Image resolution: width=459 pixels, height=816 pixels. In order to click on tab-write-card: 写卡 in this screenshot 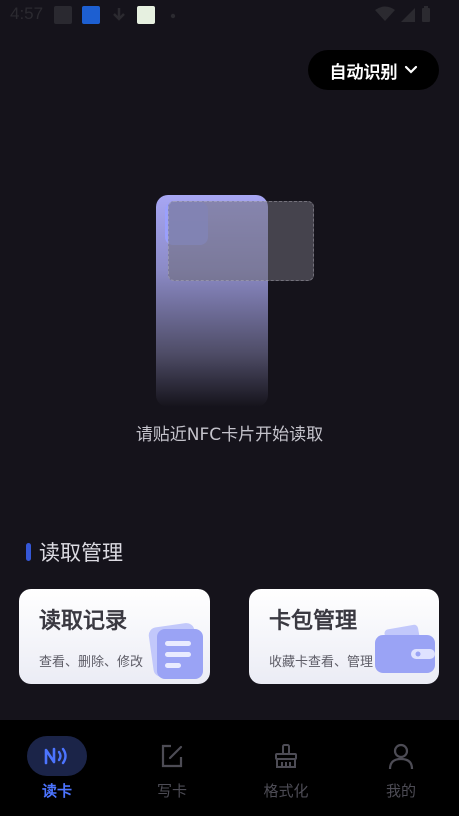, I will do `click(172, 768)`.